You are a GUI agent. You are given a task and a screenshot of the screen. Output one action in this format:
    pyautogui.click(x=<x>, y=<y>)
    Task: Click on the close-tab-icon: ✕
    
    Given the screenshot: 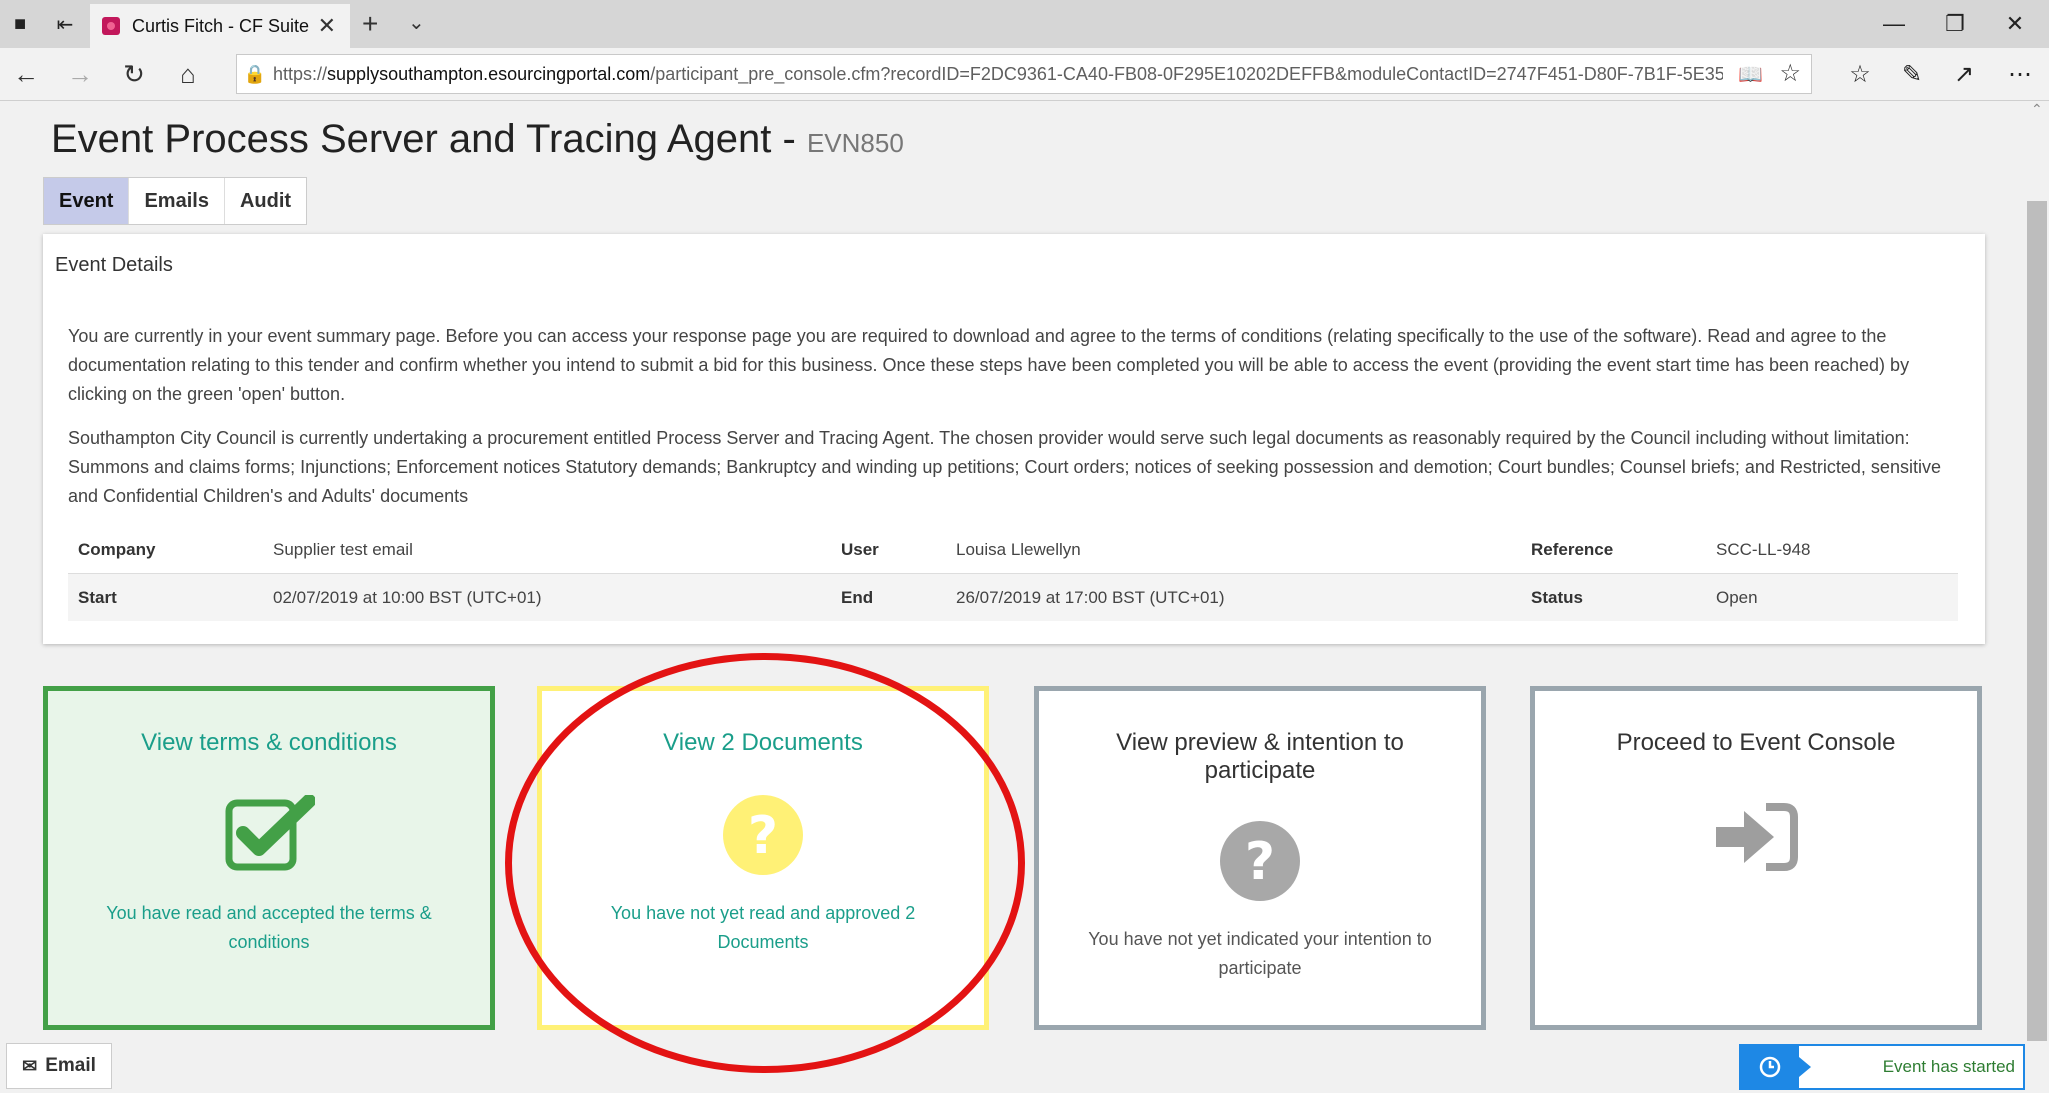 What is the action you would take?
    pyautogui.click(x=327, y=26)
    